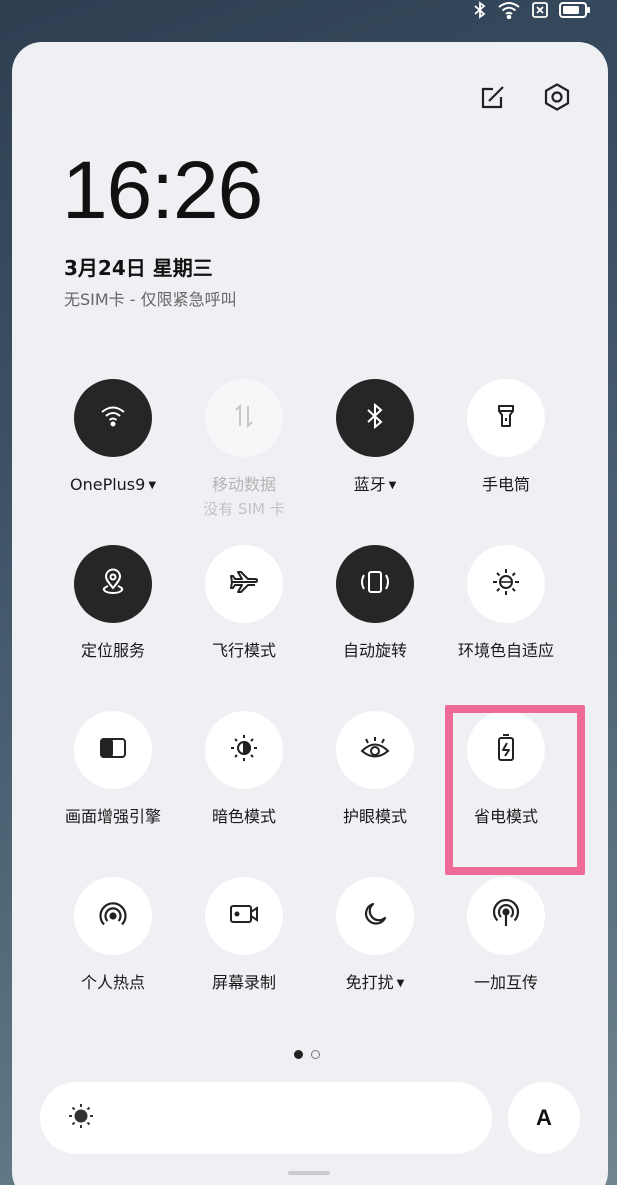 The height and width of the screenshot is (1185, 617). Describe the element at coordinates (375, 484) in the screenshot. I see `tile-label-bluetooth: 蓝牙 ▼` at that location.